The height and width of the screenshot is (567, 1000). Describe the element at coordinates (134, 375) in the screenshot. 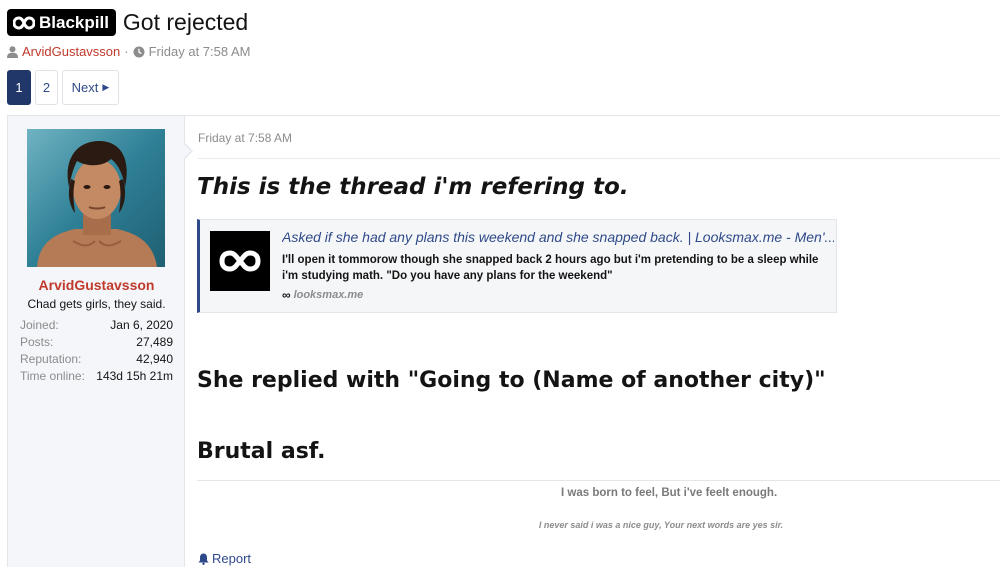

I see `stat-value: 143d 15h 21m` at that location.